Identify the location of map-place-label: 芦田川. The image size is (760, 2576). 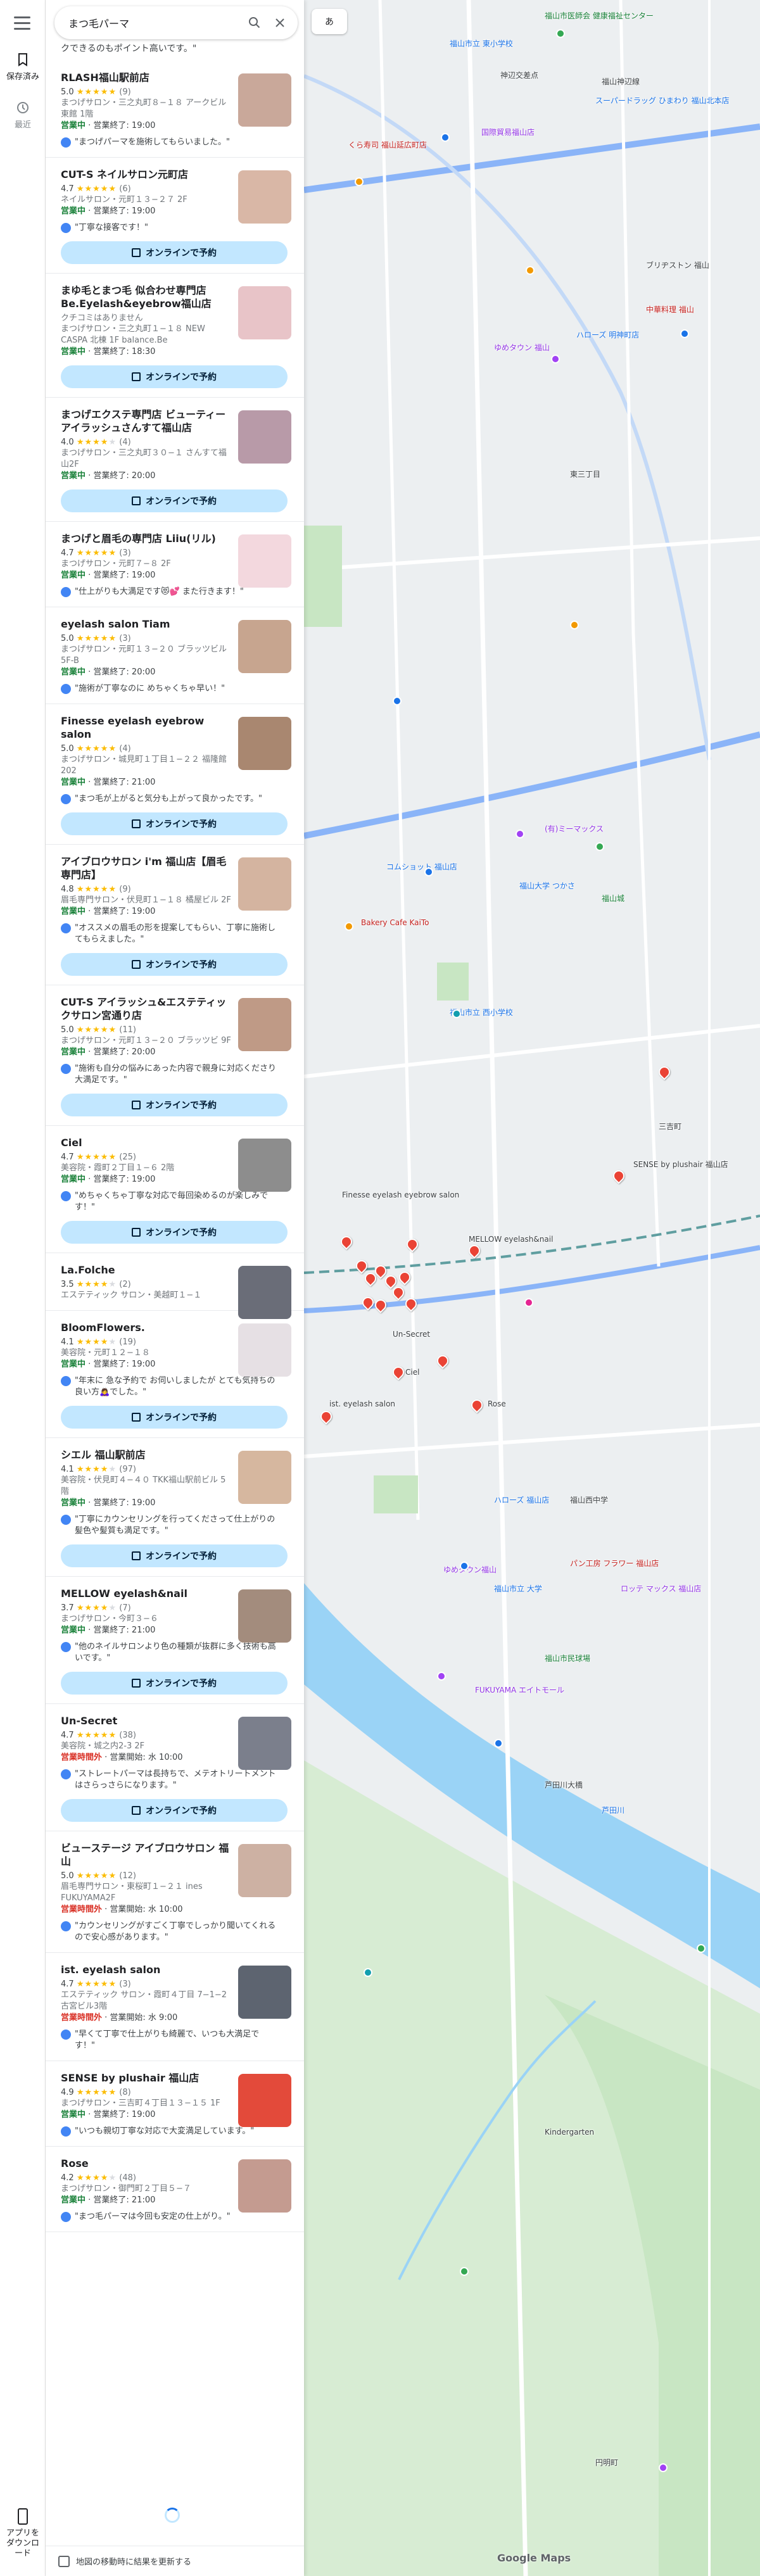
(613, 1810).